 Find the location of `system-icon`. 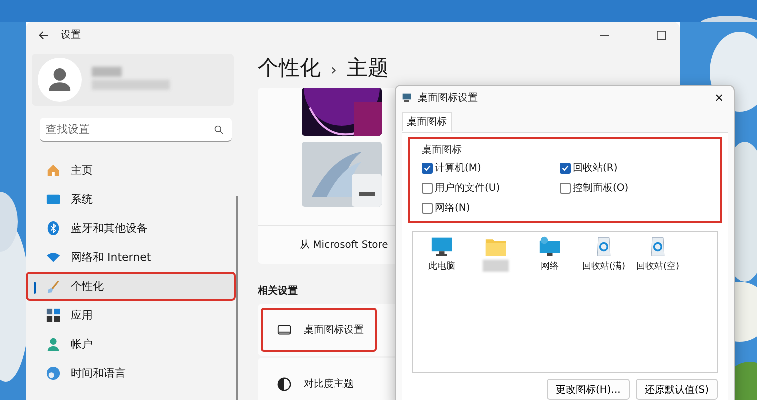

system-icon is located at coordinates (53, 199).